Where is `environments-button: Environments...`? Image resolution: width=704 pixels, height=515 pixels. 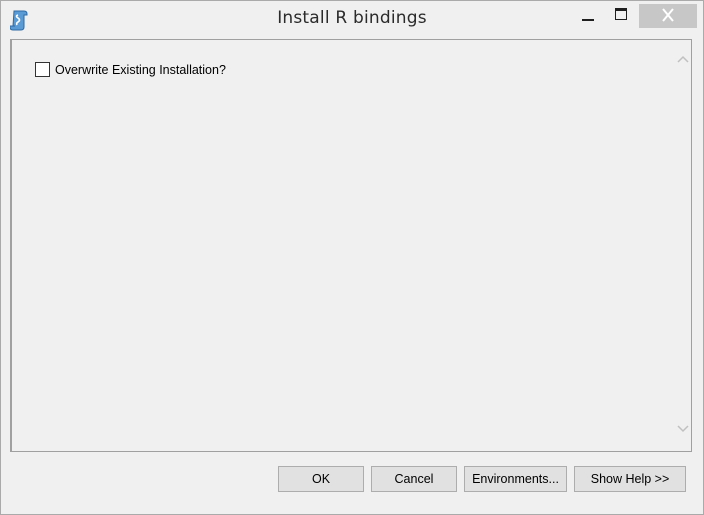
environments-button: Environments... is located at coordinates (515, 479).